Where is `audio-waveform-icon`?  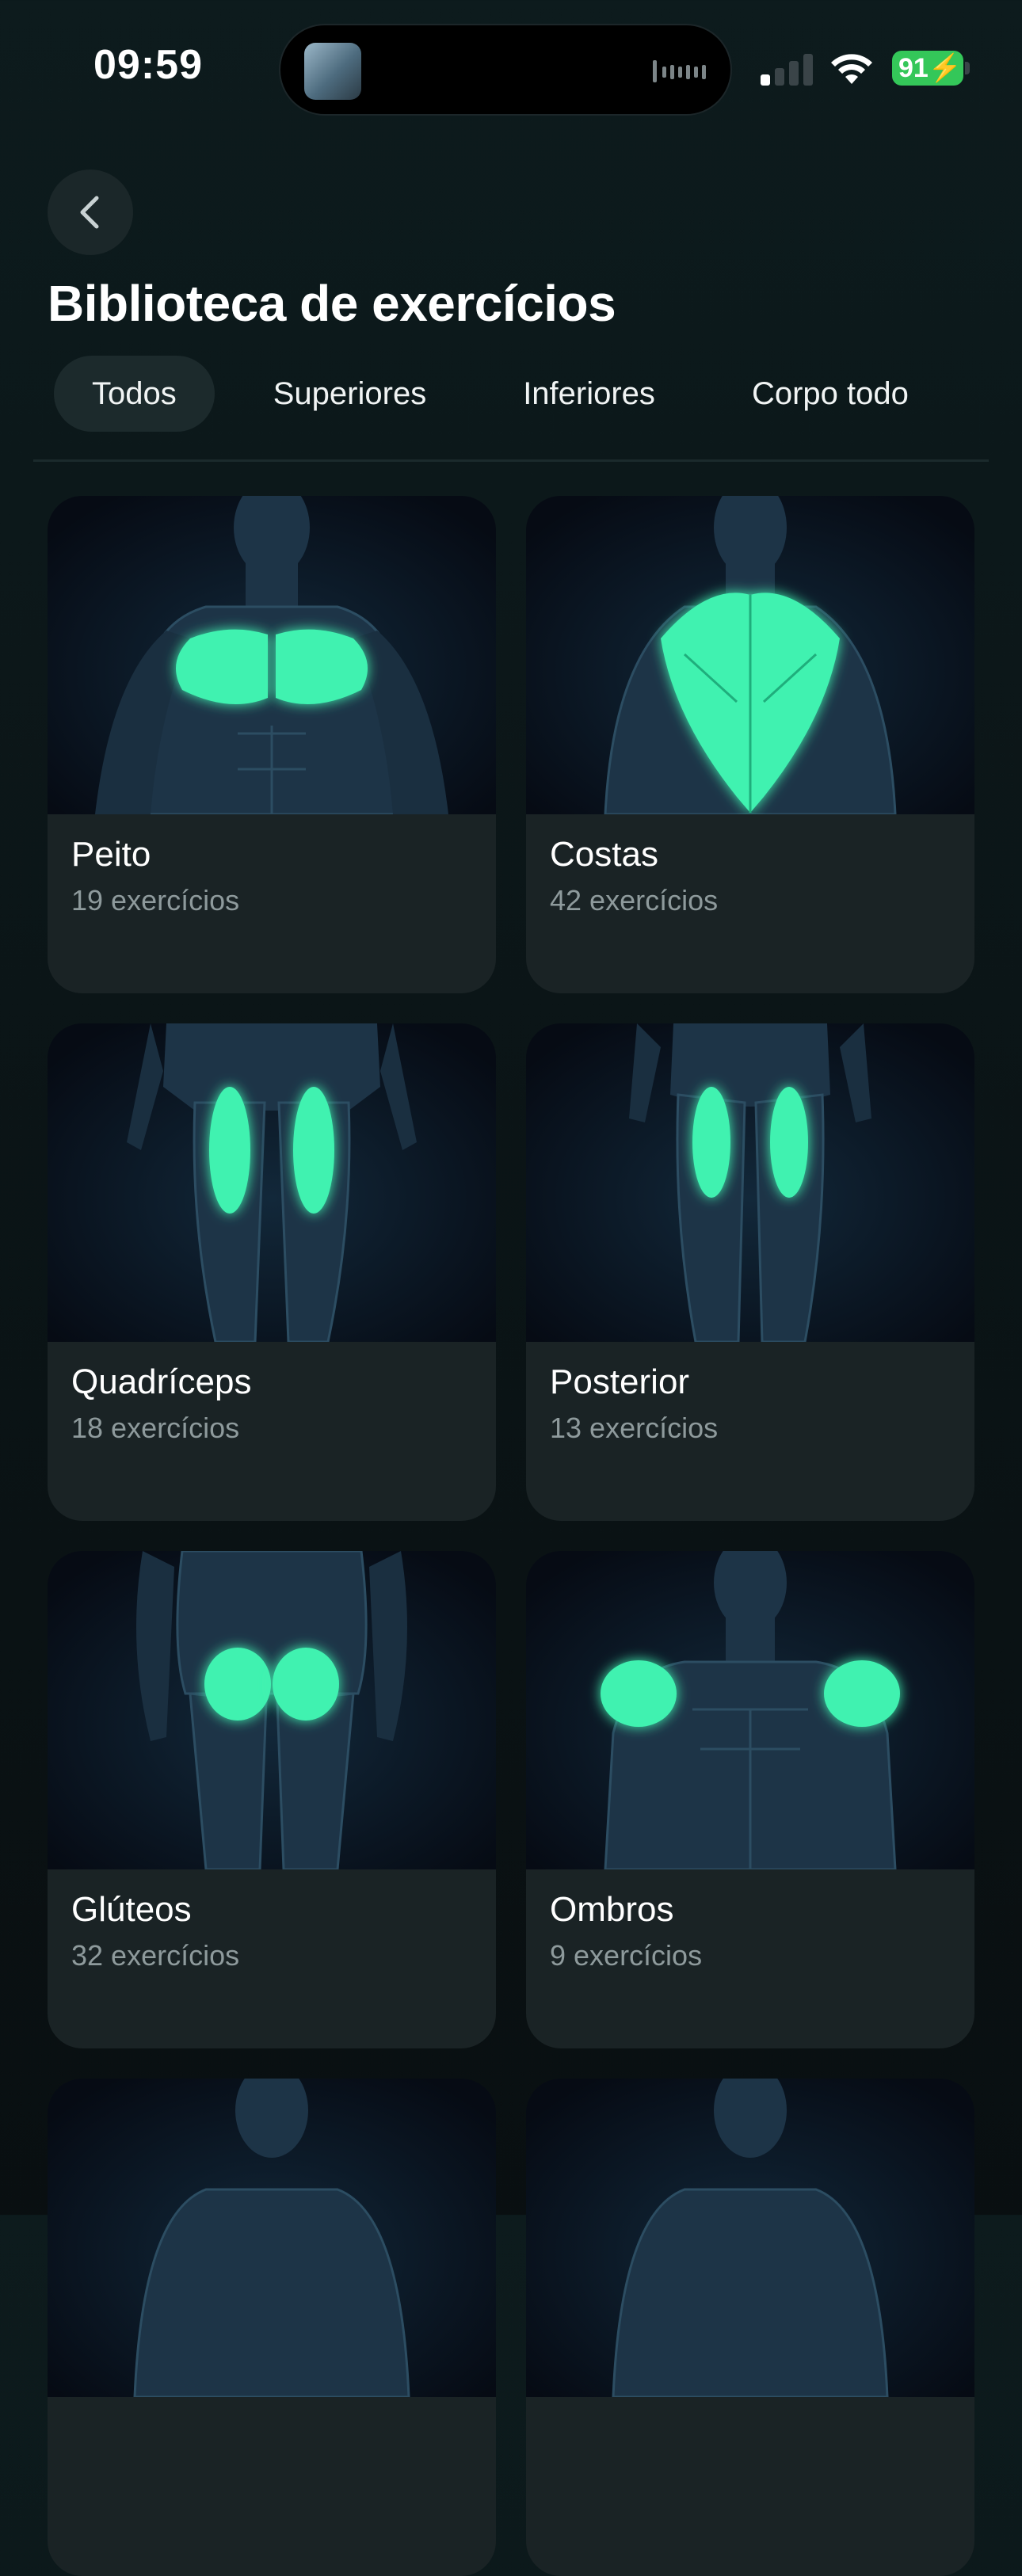
audio-waveform-icon is located at coordinates (679, 71).